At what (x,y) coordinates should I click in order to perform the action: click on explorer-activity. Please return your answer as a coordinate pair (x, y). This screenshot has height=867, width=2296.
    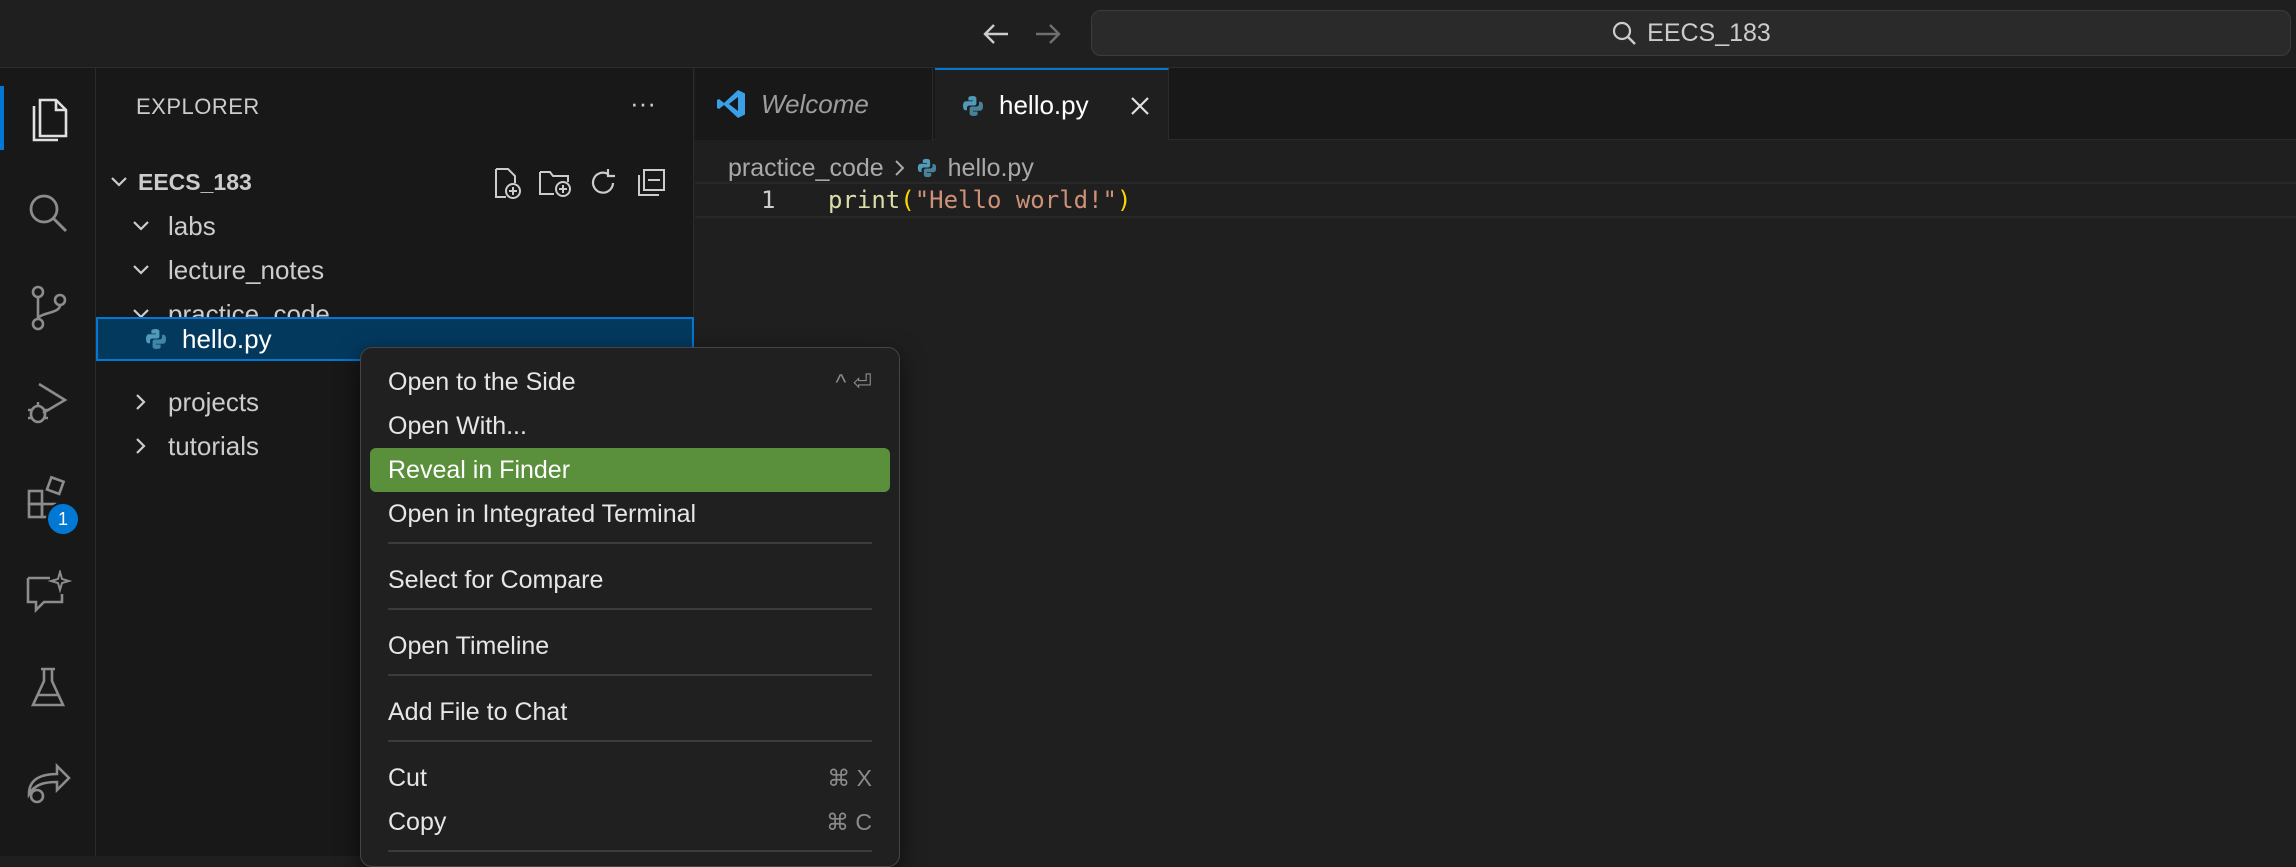
    Looking at the image, I should click on (48, 118).